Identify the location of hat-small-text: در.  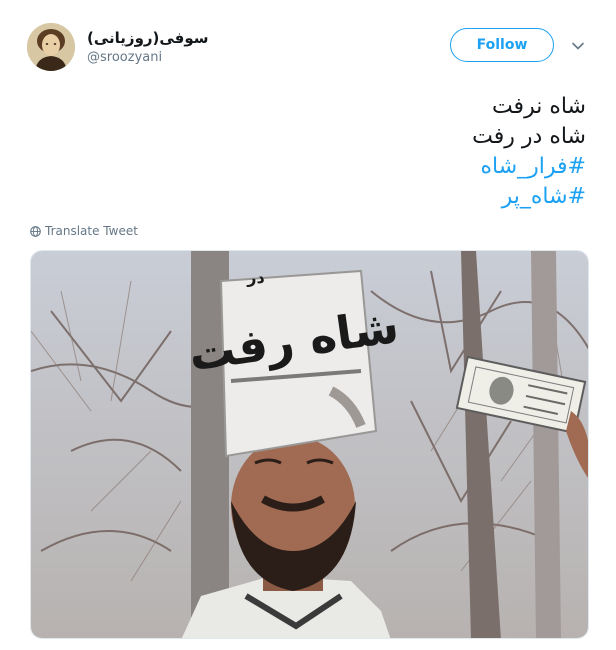
(255, 277).